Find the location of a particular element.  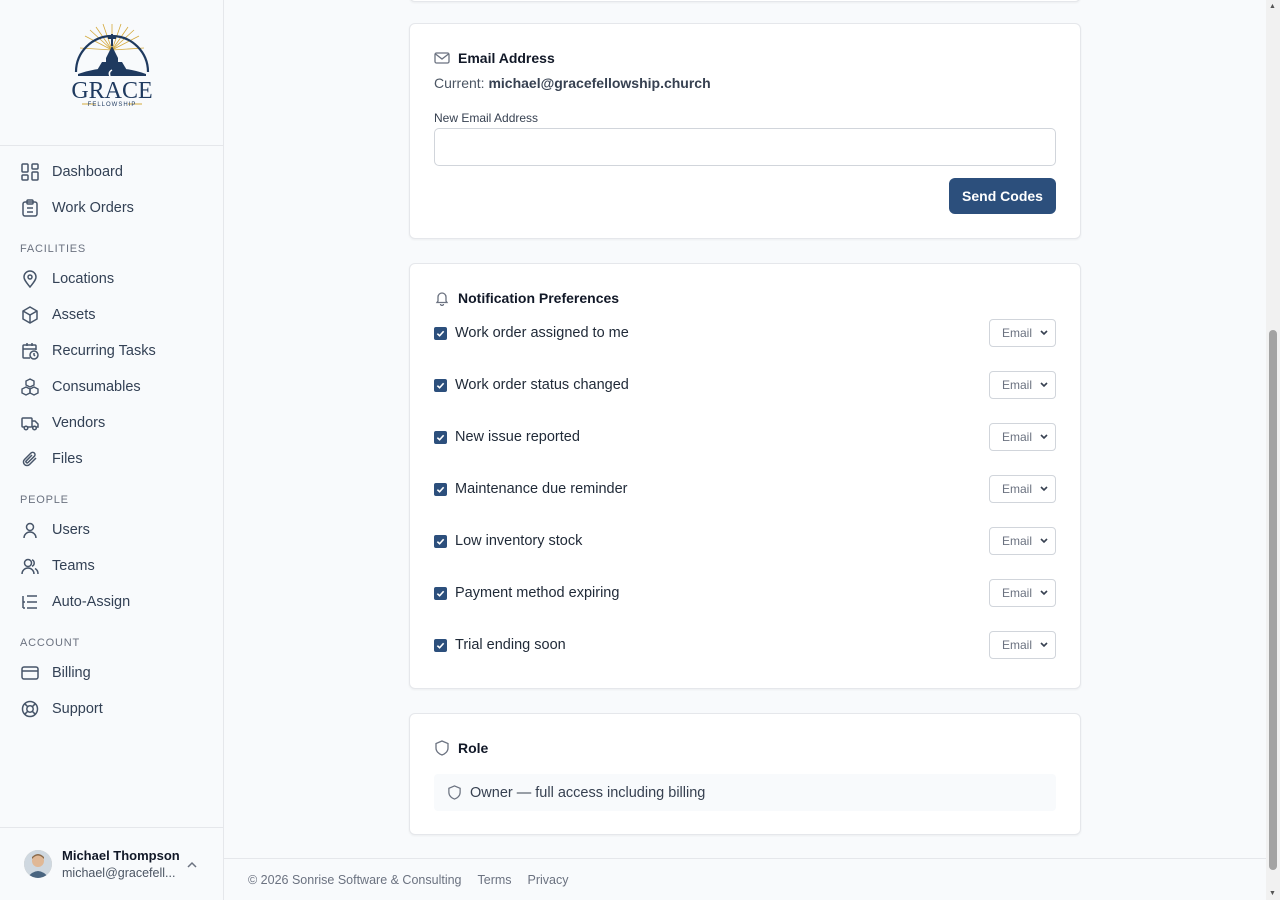

sidebar-item-label: Teams is located at coordinates (73, 566).